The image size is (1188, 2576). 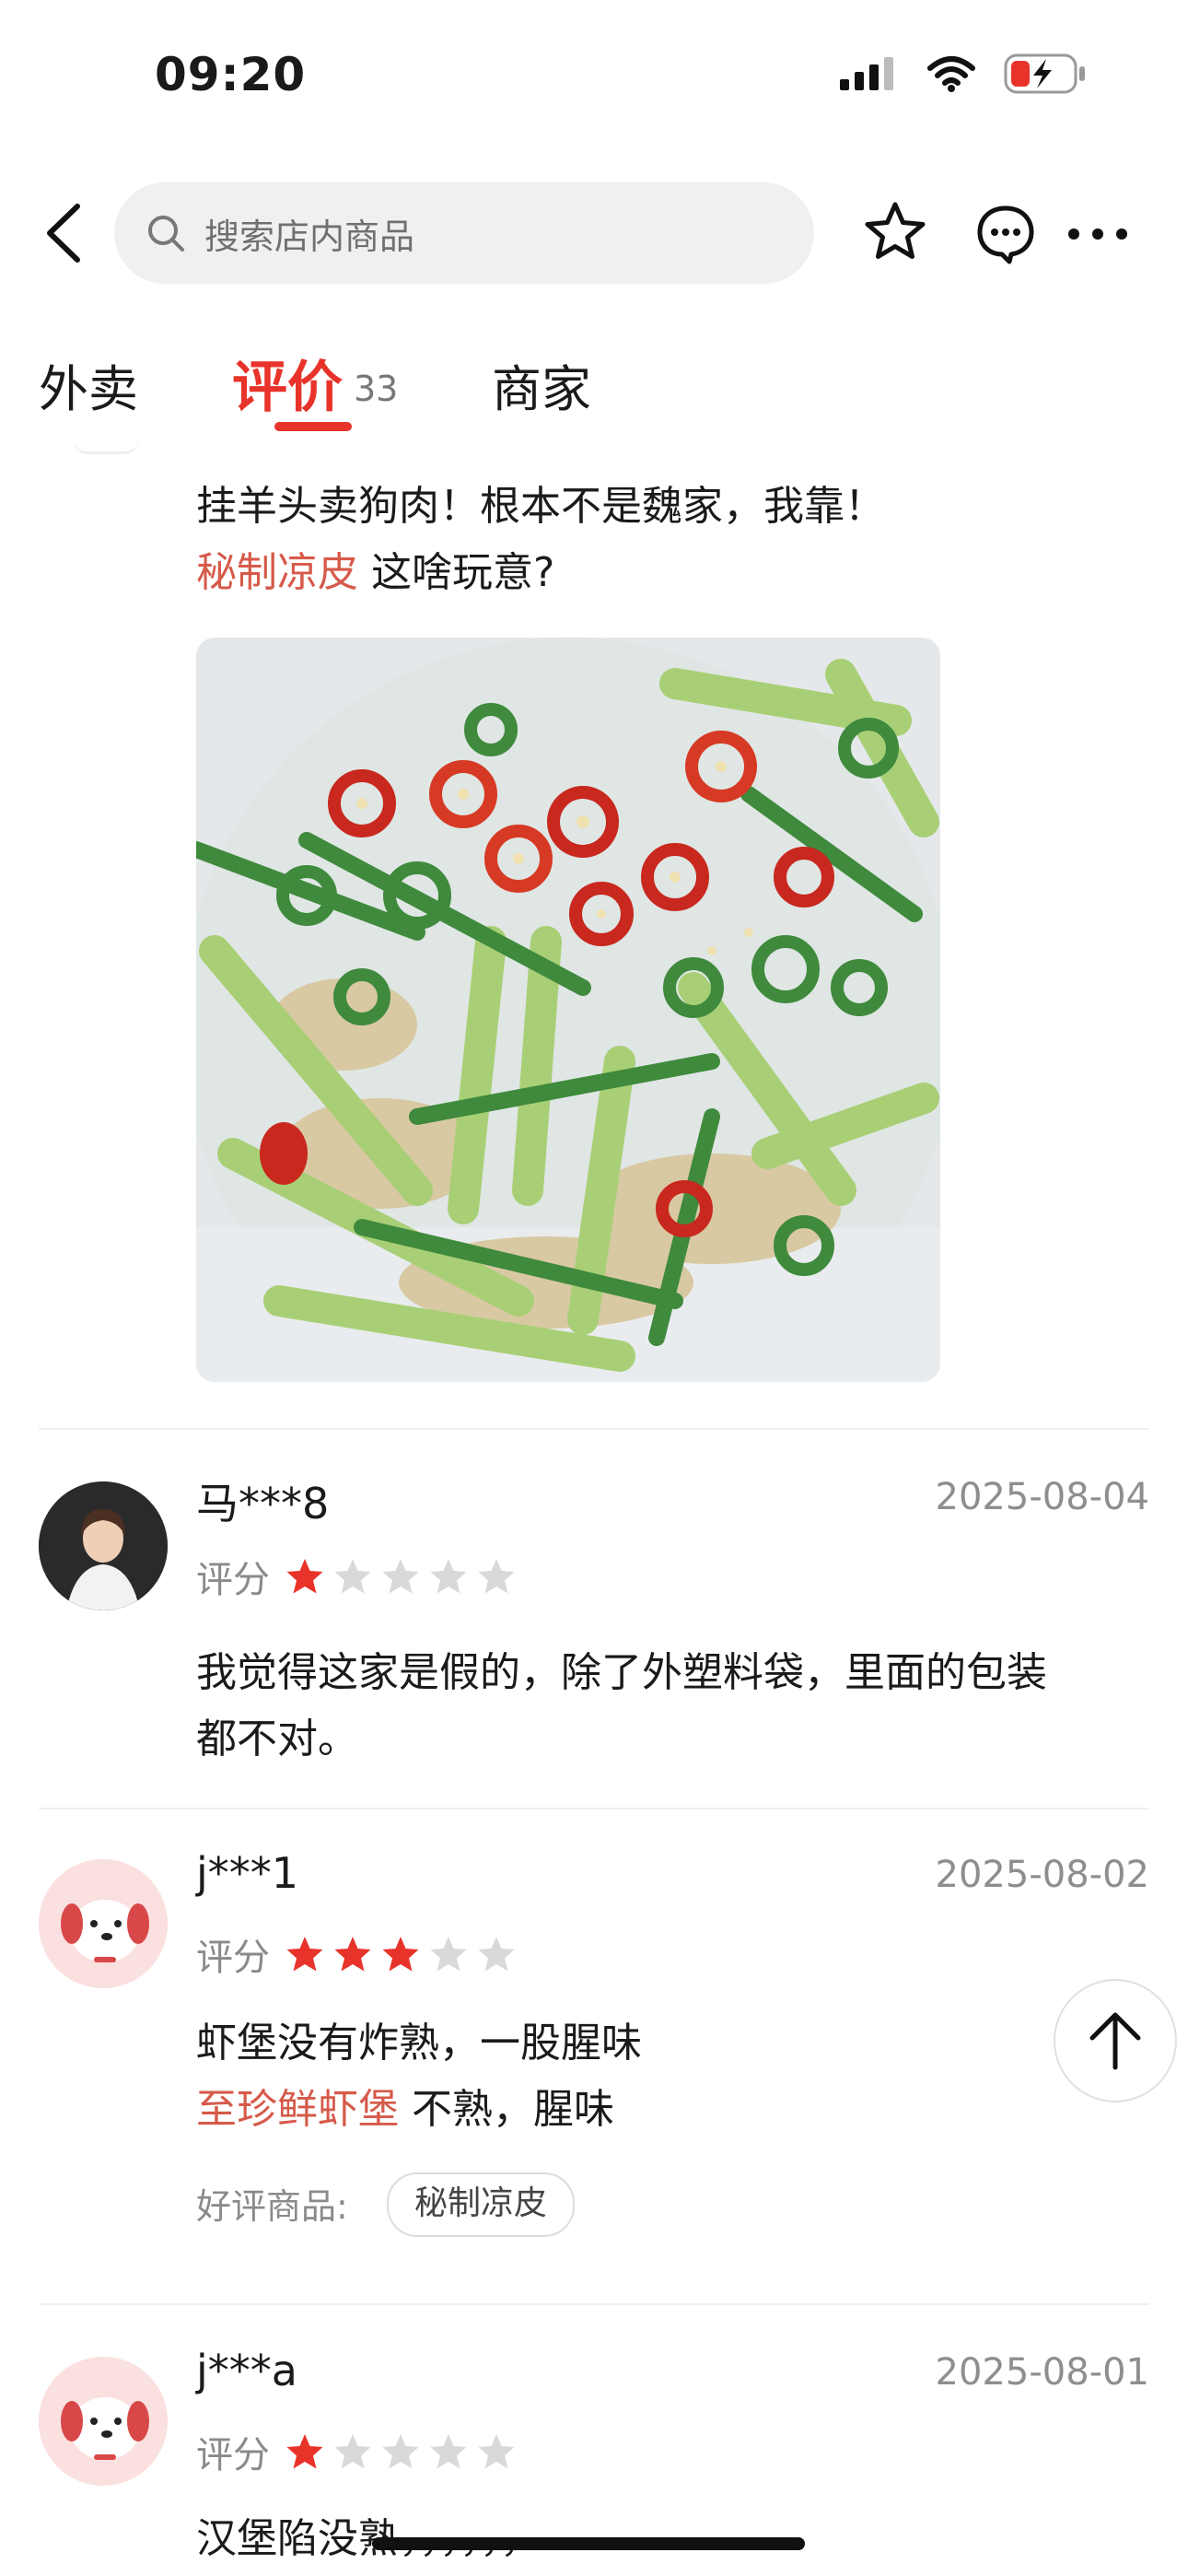 What do you see at coordinates (277, 572) in the screenshot?
I see `product-link: 秘制凉皮` at bounding box center [277, 572].